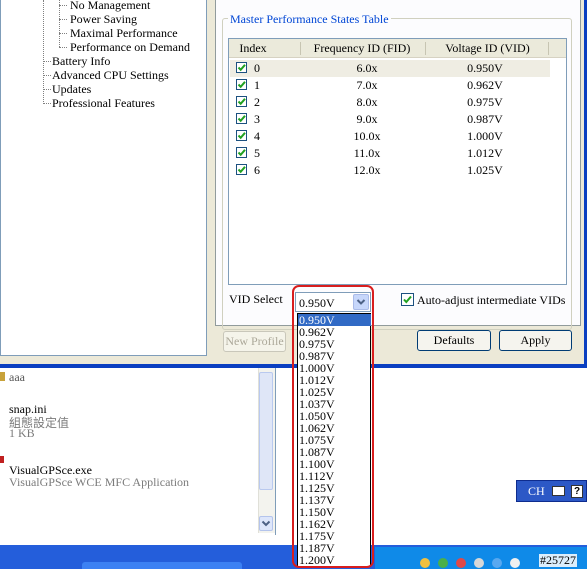 This screenshot has height=569, width=587. I want to click on app-icon, so click(2, 459).